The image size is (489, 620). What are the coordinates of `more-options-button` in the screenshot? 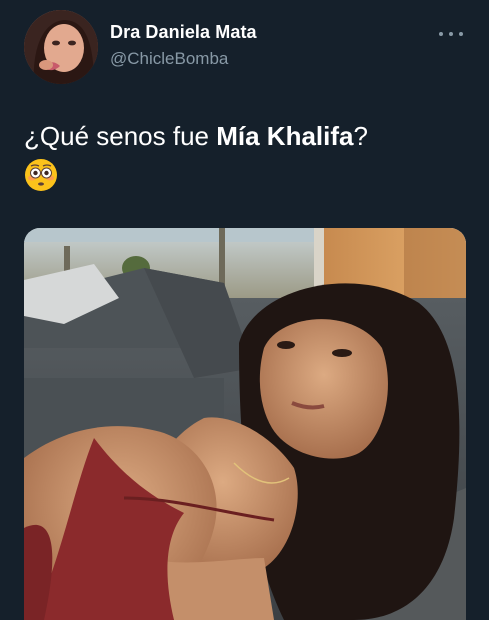 It's located at (451, 34).